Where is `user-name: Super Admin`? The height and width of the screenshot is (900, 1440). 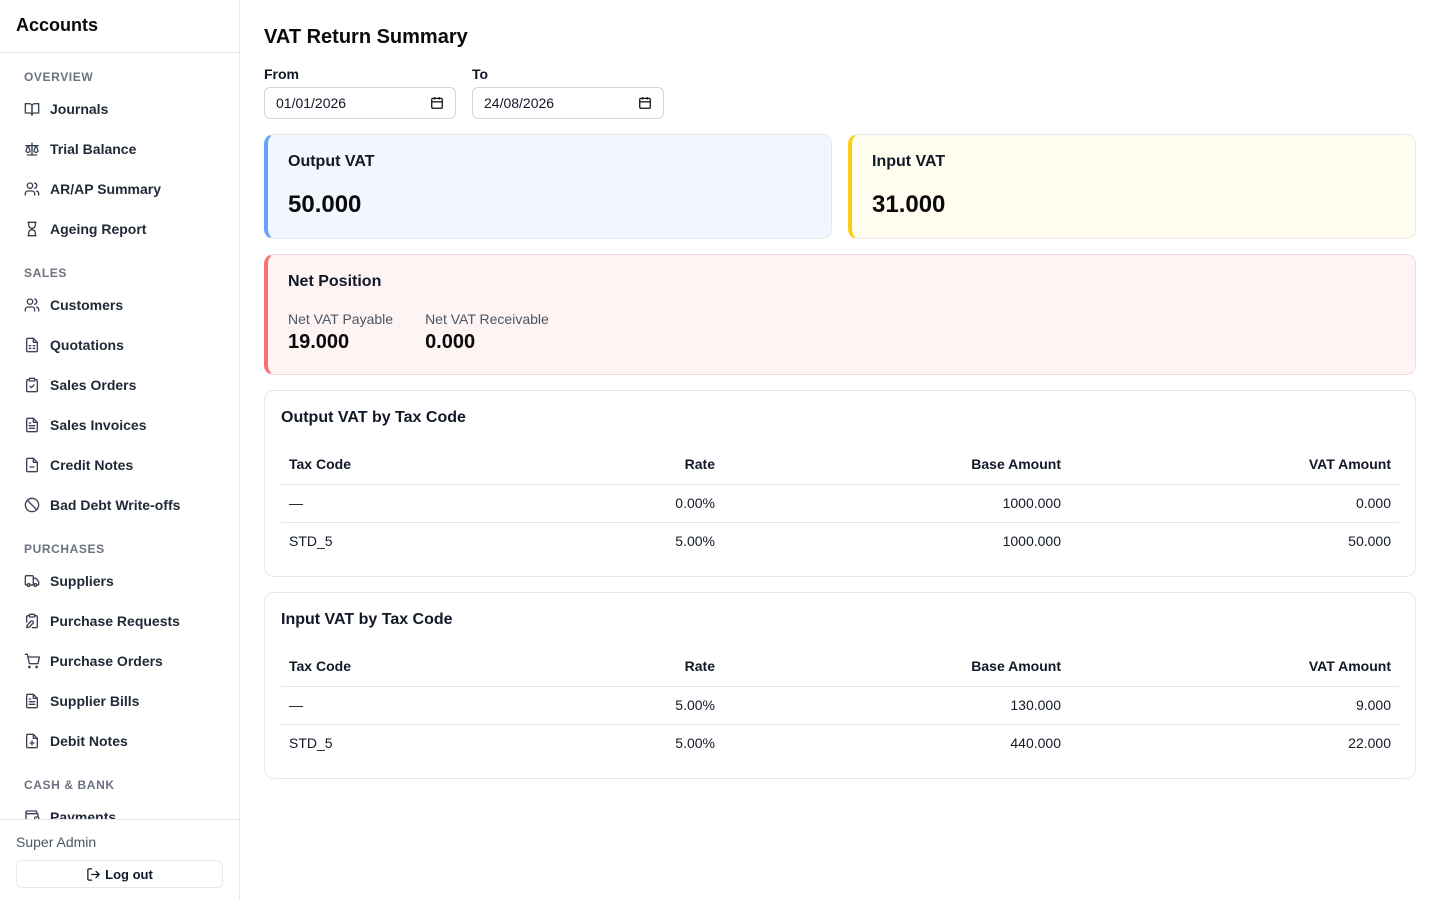
user-name: Super Admin is located at coordinates (56, 842).